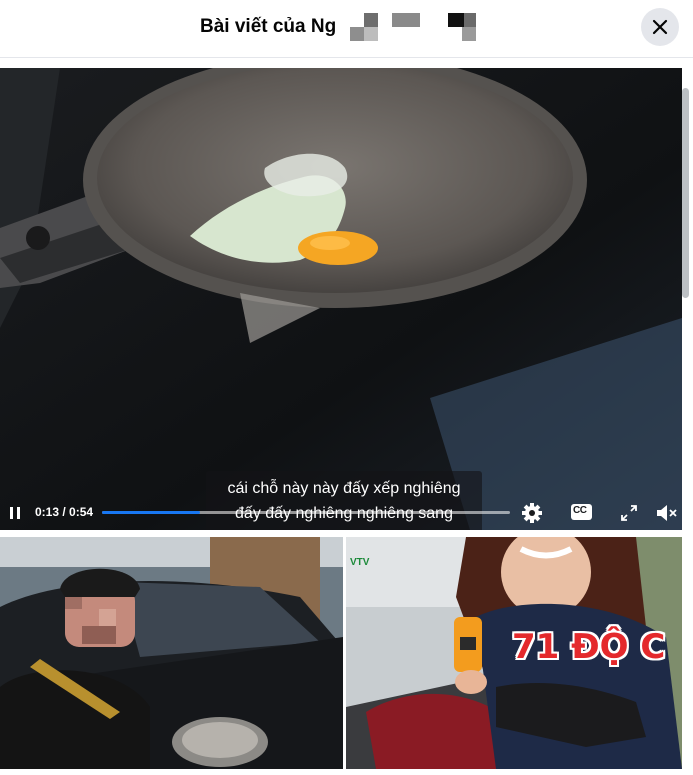 The width and height of the screenshot is (693, 775). I want to click on captions-button: CC, so click(581, 512).